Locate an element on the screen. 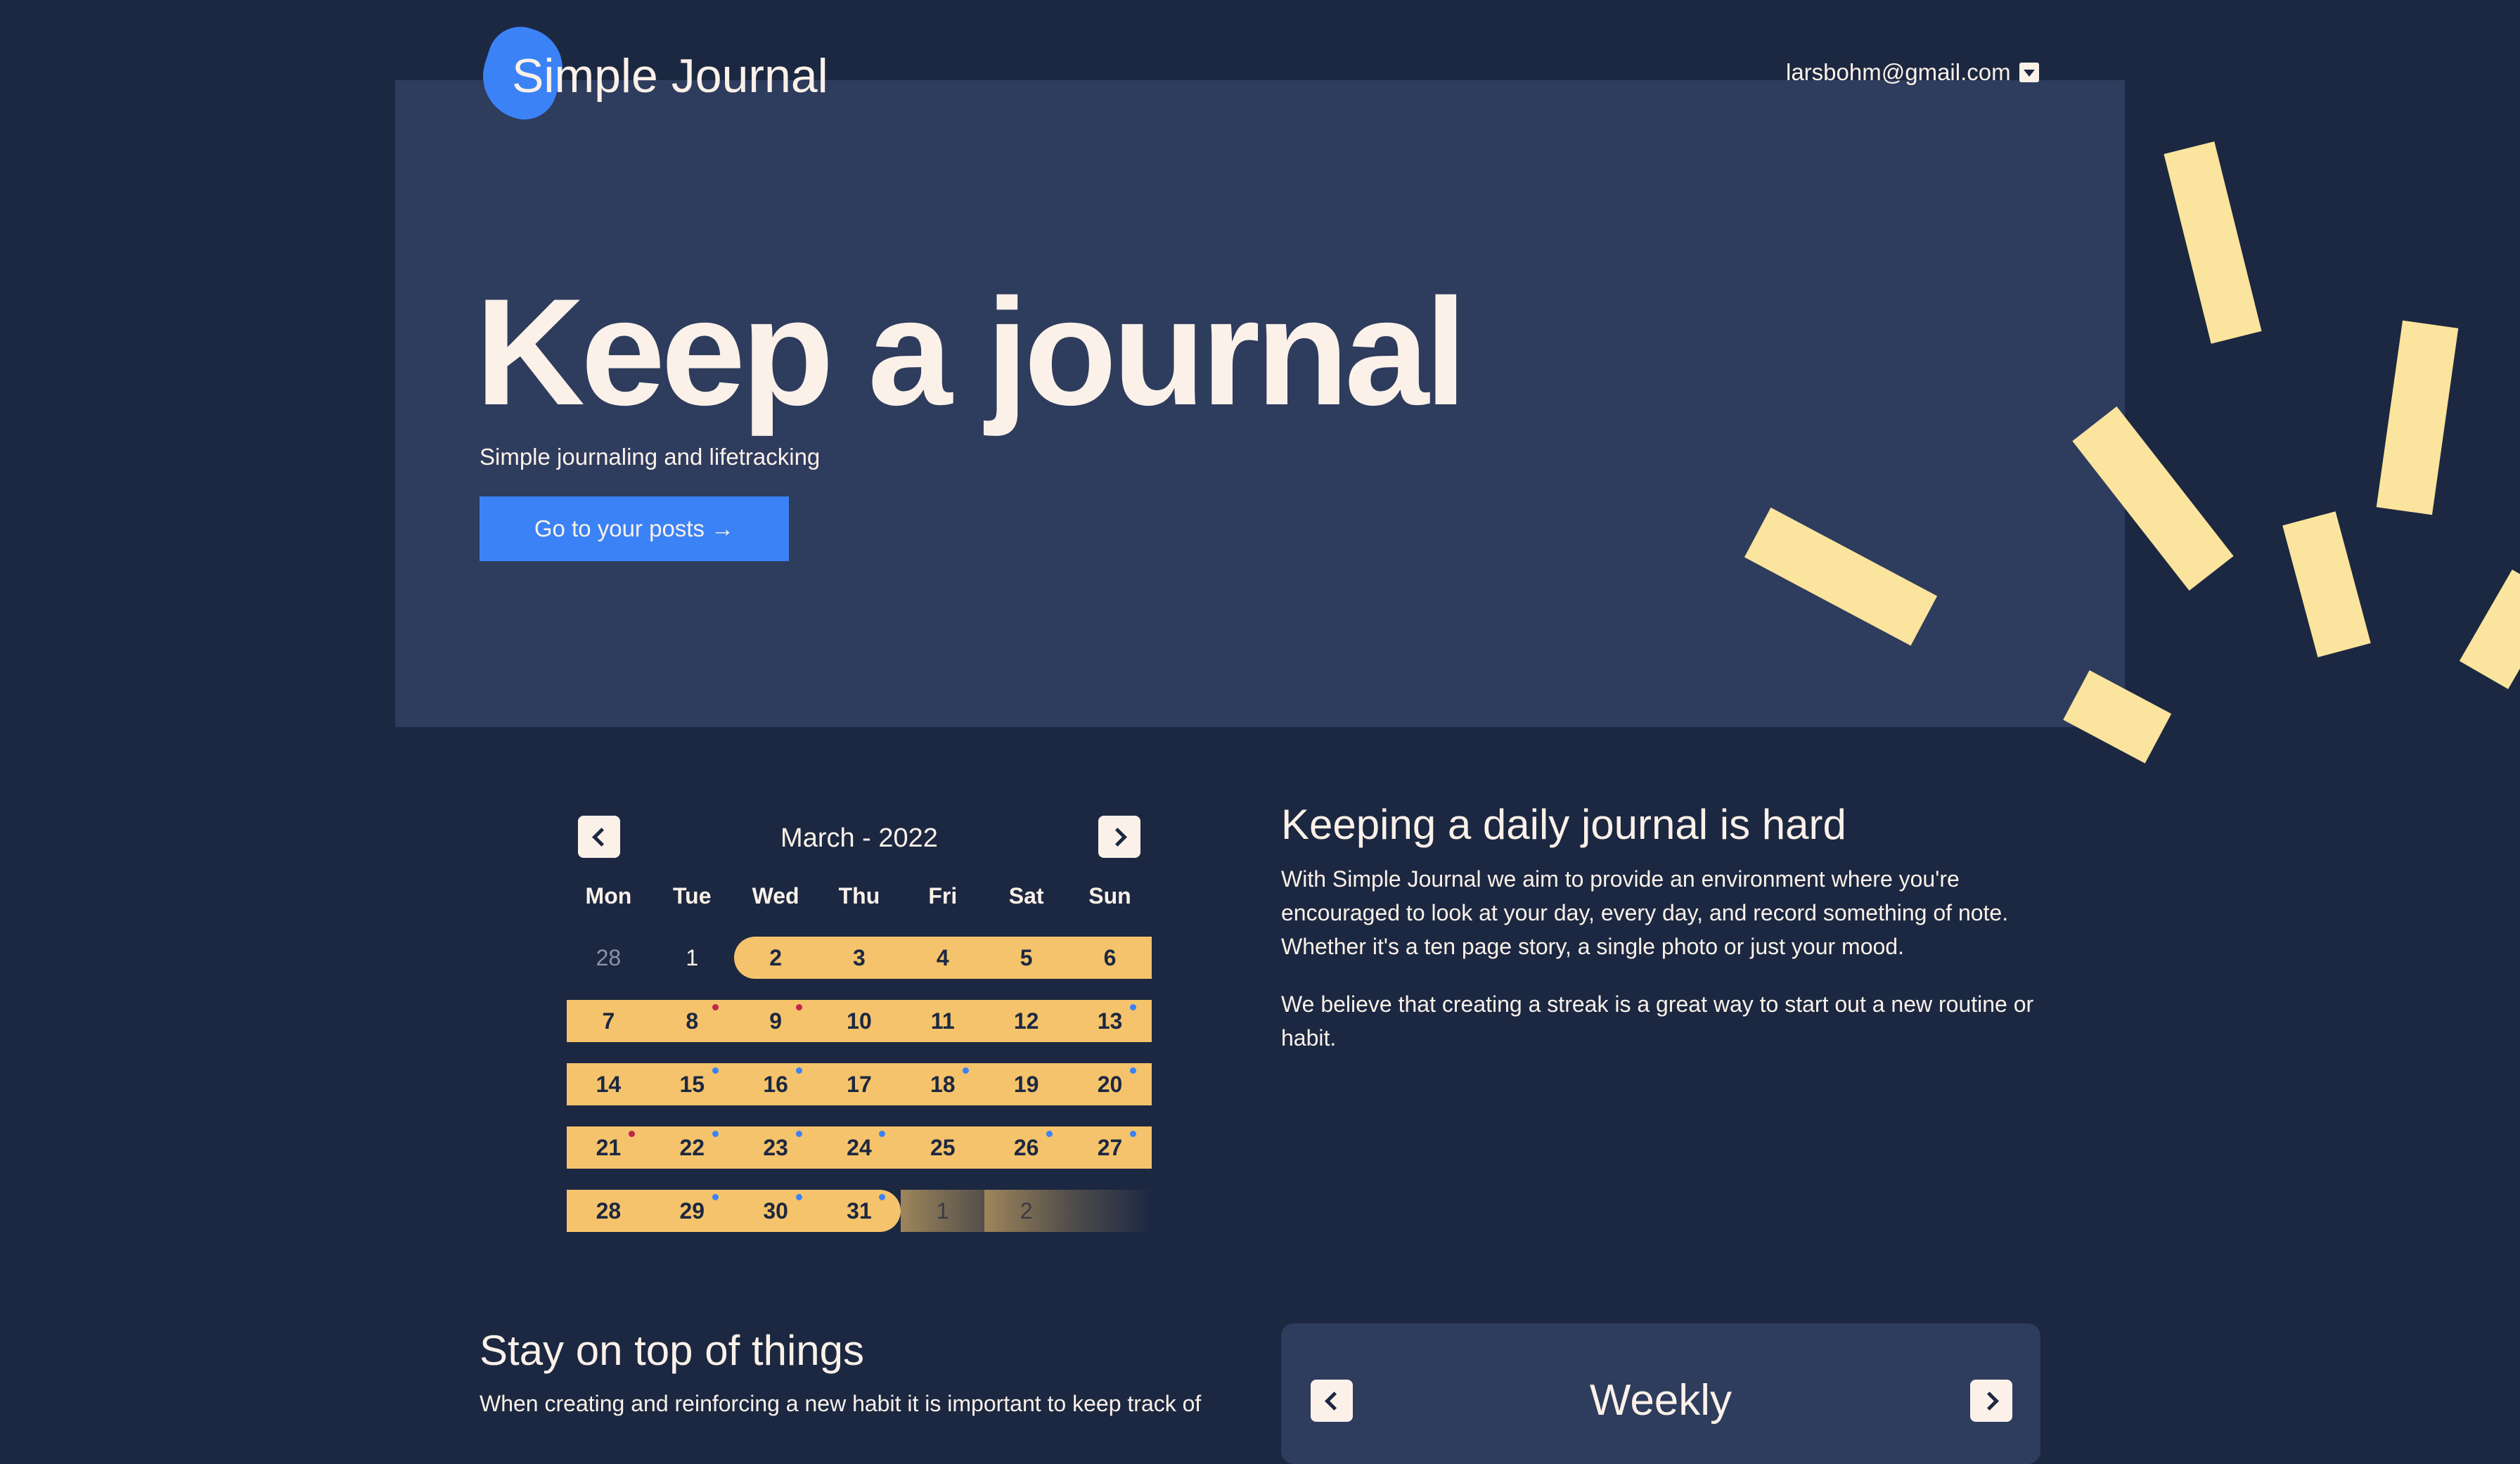  calendar-day: 15 is located at coordinates (692, 1084).